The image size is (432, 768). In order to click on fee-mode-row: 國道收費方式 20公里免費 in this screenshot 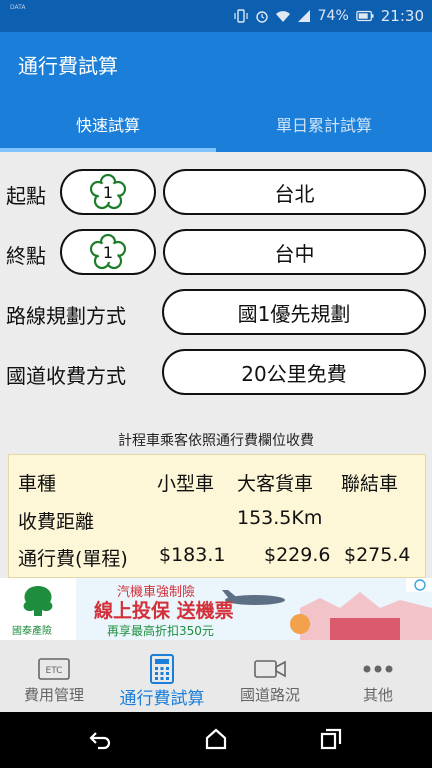, I will do `click(216, 373)`.